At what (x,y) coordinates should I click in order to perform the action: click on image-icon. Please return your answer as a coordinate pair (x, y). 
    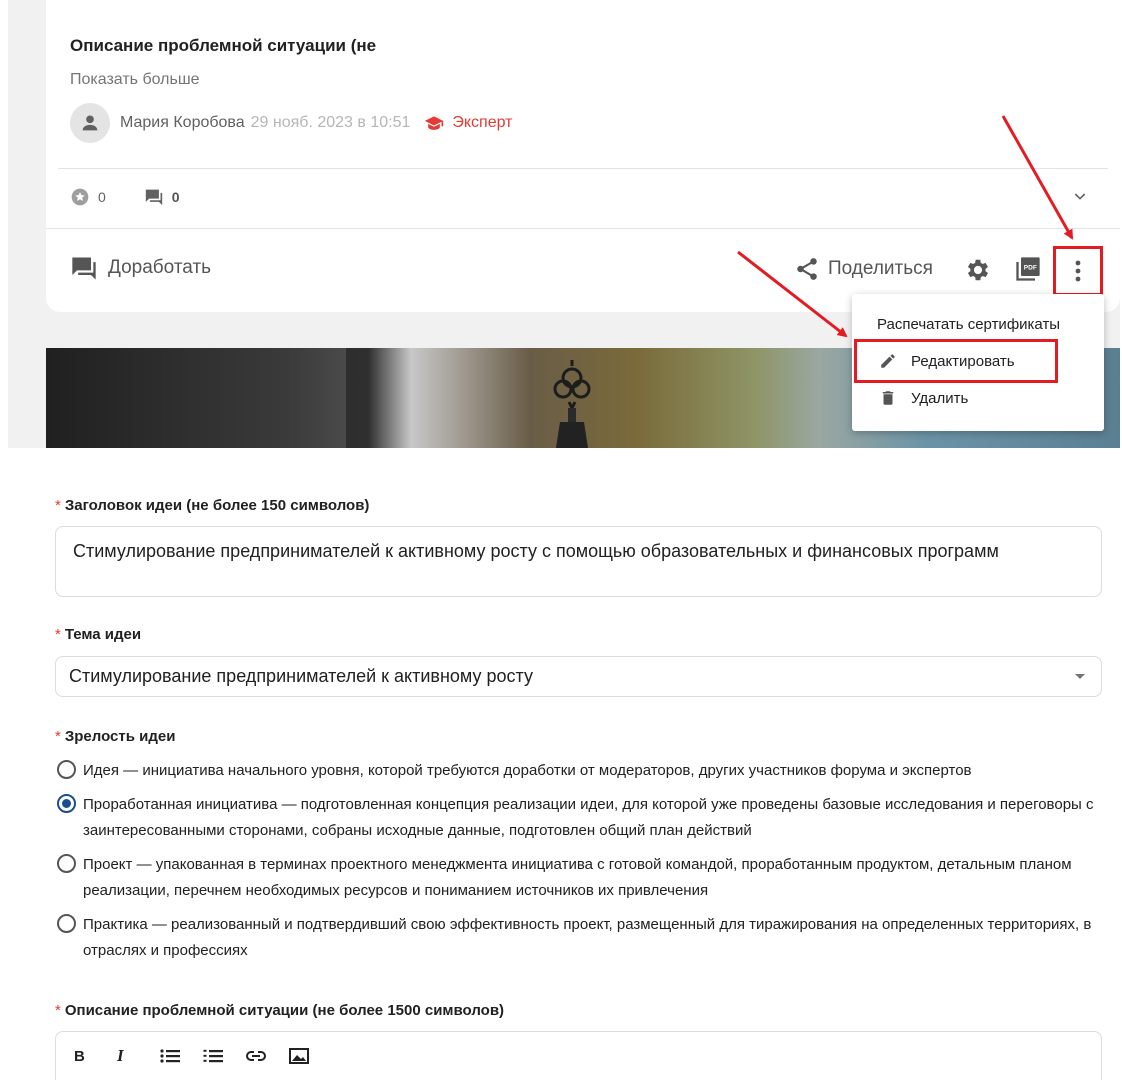
    Looking at the image, I should click on (299, 1056).